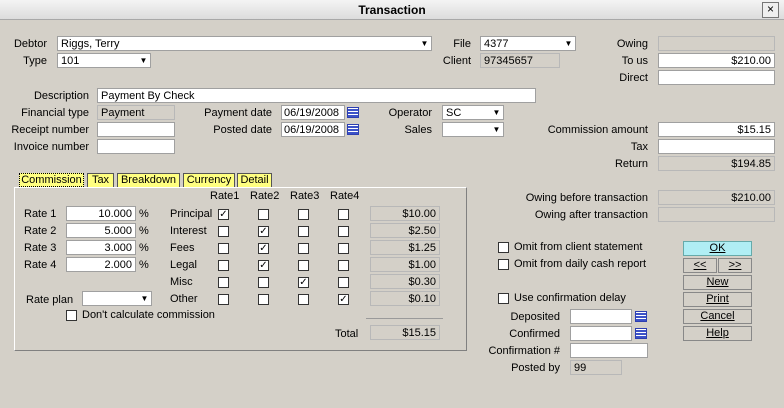 This screenshot has width=784, height=408. Describe the element at coordinates (578, 247) in the screenshot. I see `omit-client-statement-label: Omit from client statement` at that location.